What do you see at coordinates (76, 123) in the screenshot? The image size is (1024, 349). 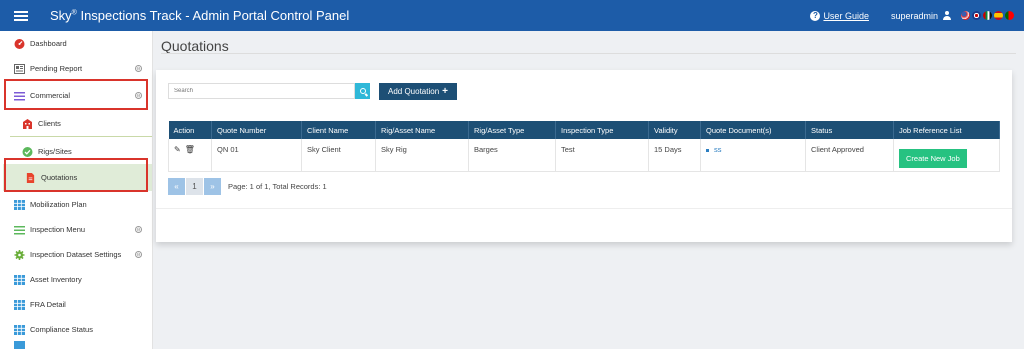 I see `sidebar-item-clients: Clients` at bounding box center [76, 123].